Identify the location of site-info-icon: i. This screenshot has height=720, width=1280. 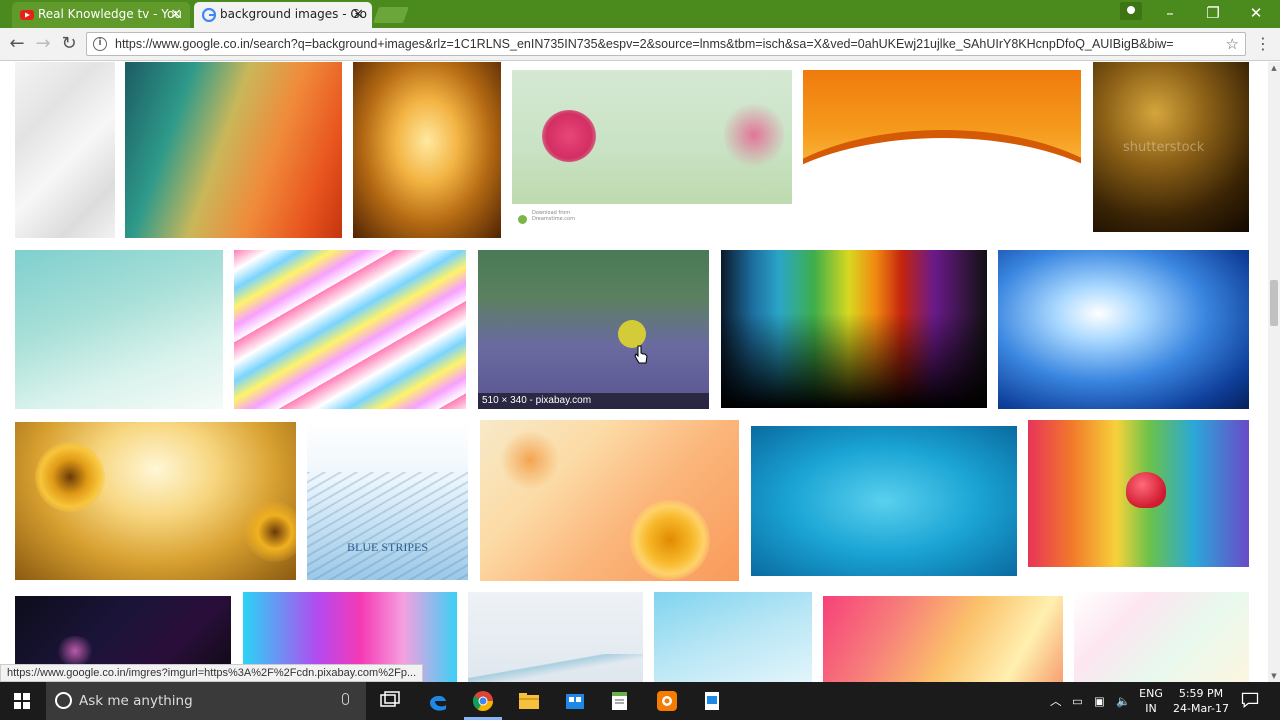
(100, 44).